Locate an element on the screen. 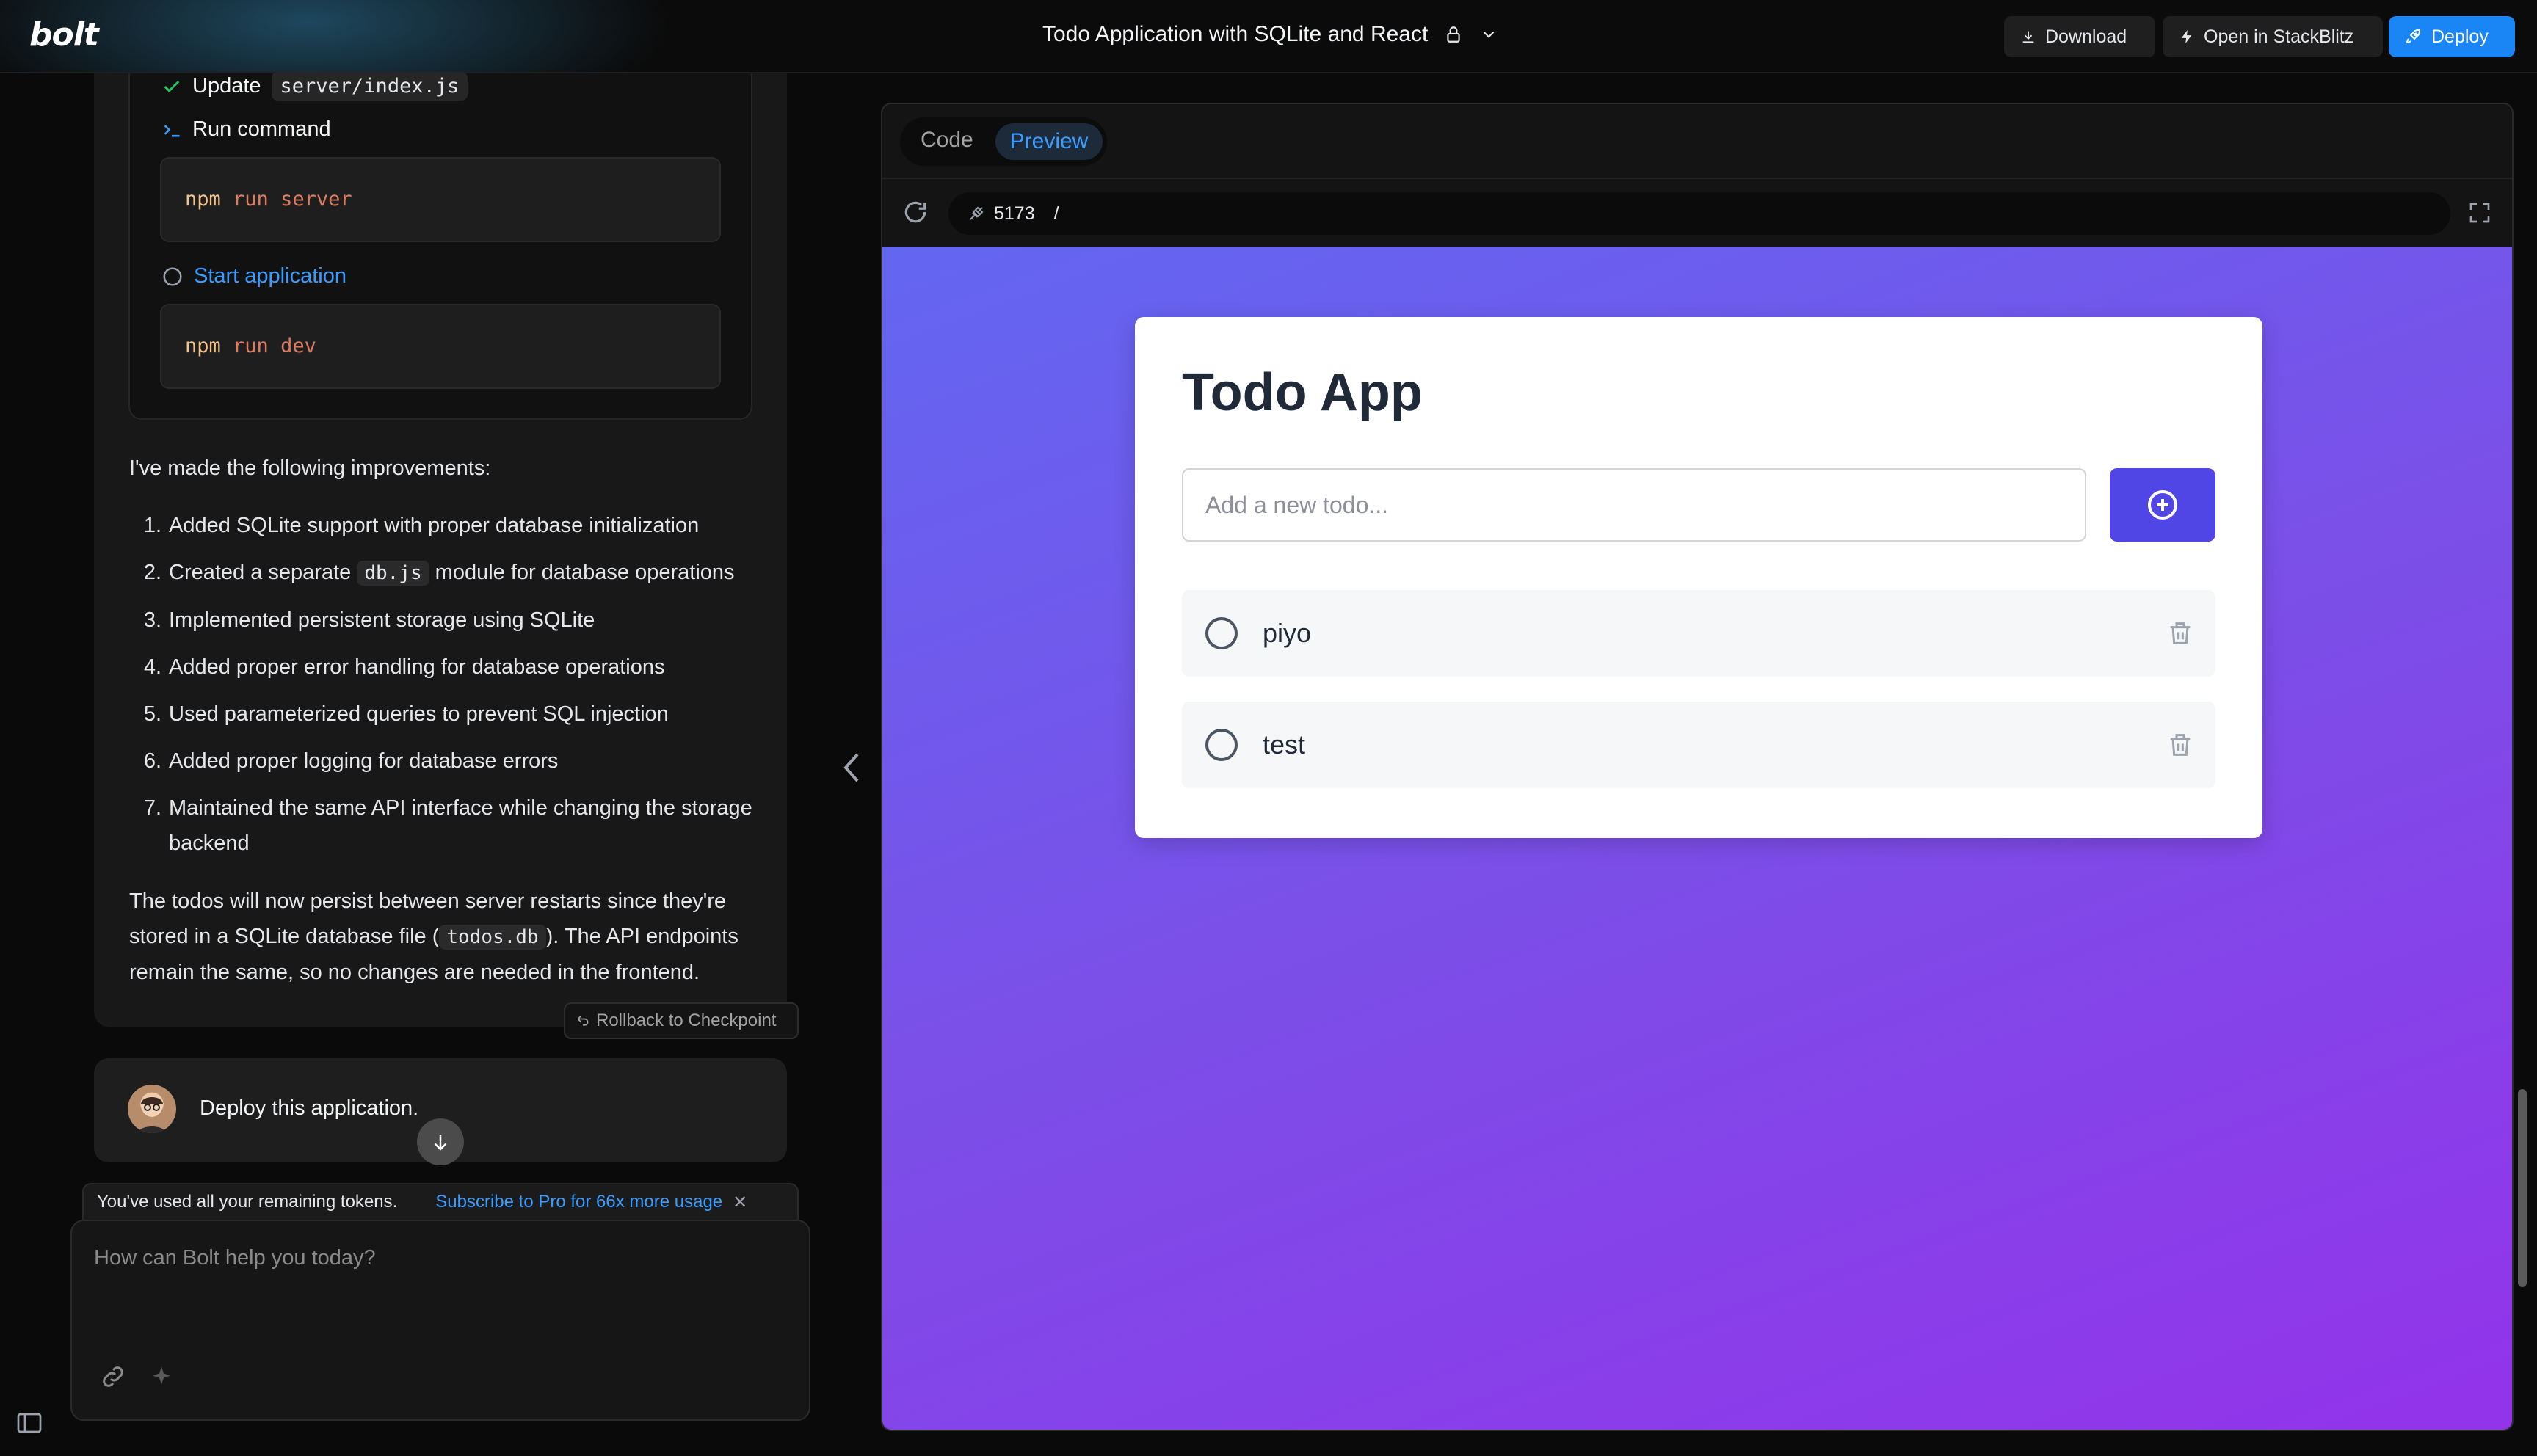 The width and height of the screenshot is (2537, 1456). file-chip: server/index.js is located at coordinates (369, 86).